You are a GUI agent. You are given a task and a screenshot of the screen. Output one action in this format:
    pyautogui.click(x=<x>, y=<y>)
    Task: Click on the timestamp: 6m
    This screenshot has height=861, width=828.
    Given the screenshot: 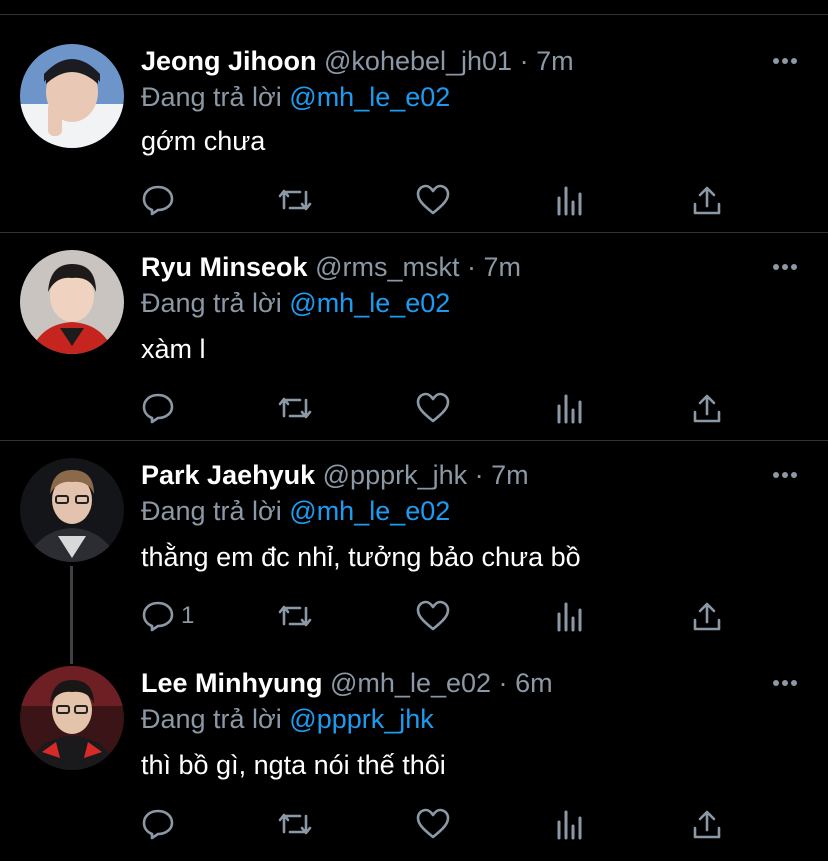 What is the action you would take?
    pyautogui.click(x=534, y=683)
    